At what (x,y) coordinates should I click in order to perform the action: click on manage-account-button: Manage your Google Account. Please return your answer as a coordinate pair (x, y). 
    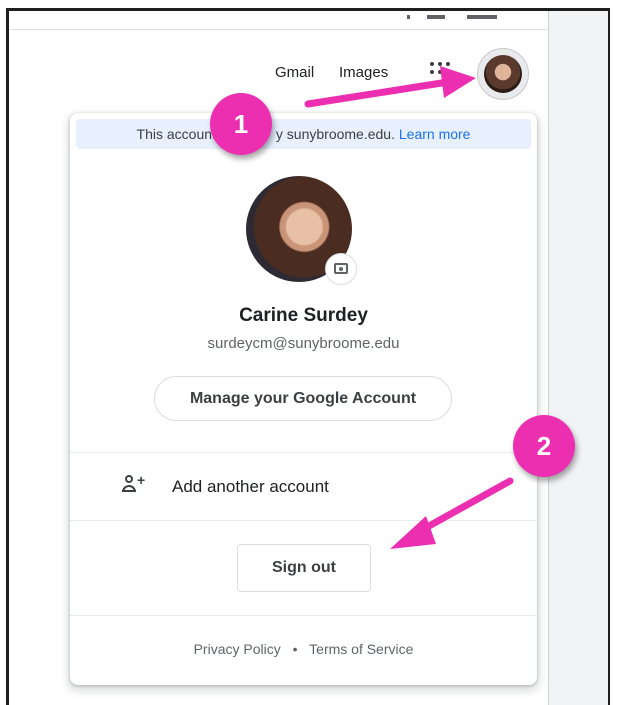
    Looking at the image, I should click on (303, 398).